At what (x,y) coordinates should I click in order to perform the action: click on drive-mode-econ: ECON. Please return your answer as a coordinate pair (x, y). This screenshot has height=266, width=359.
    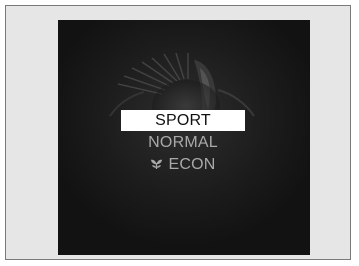
    Looking at the image, I should click on (183, 164).